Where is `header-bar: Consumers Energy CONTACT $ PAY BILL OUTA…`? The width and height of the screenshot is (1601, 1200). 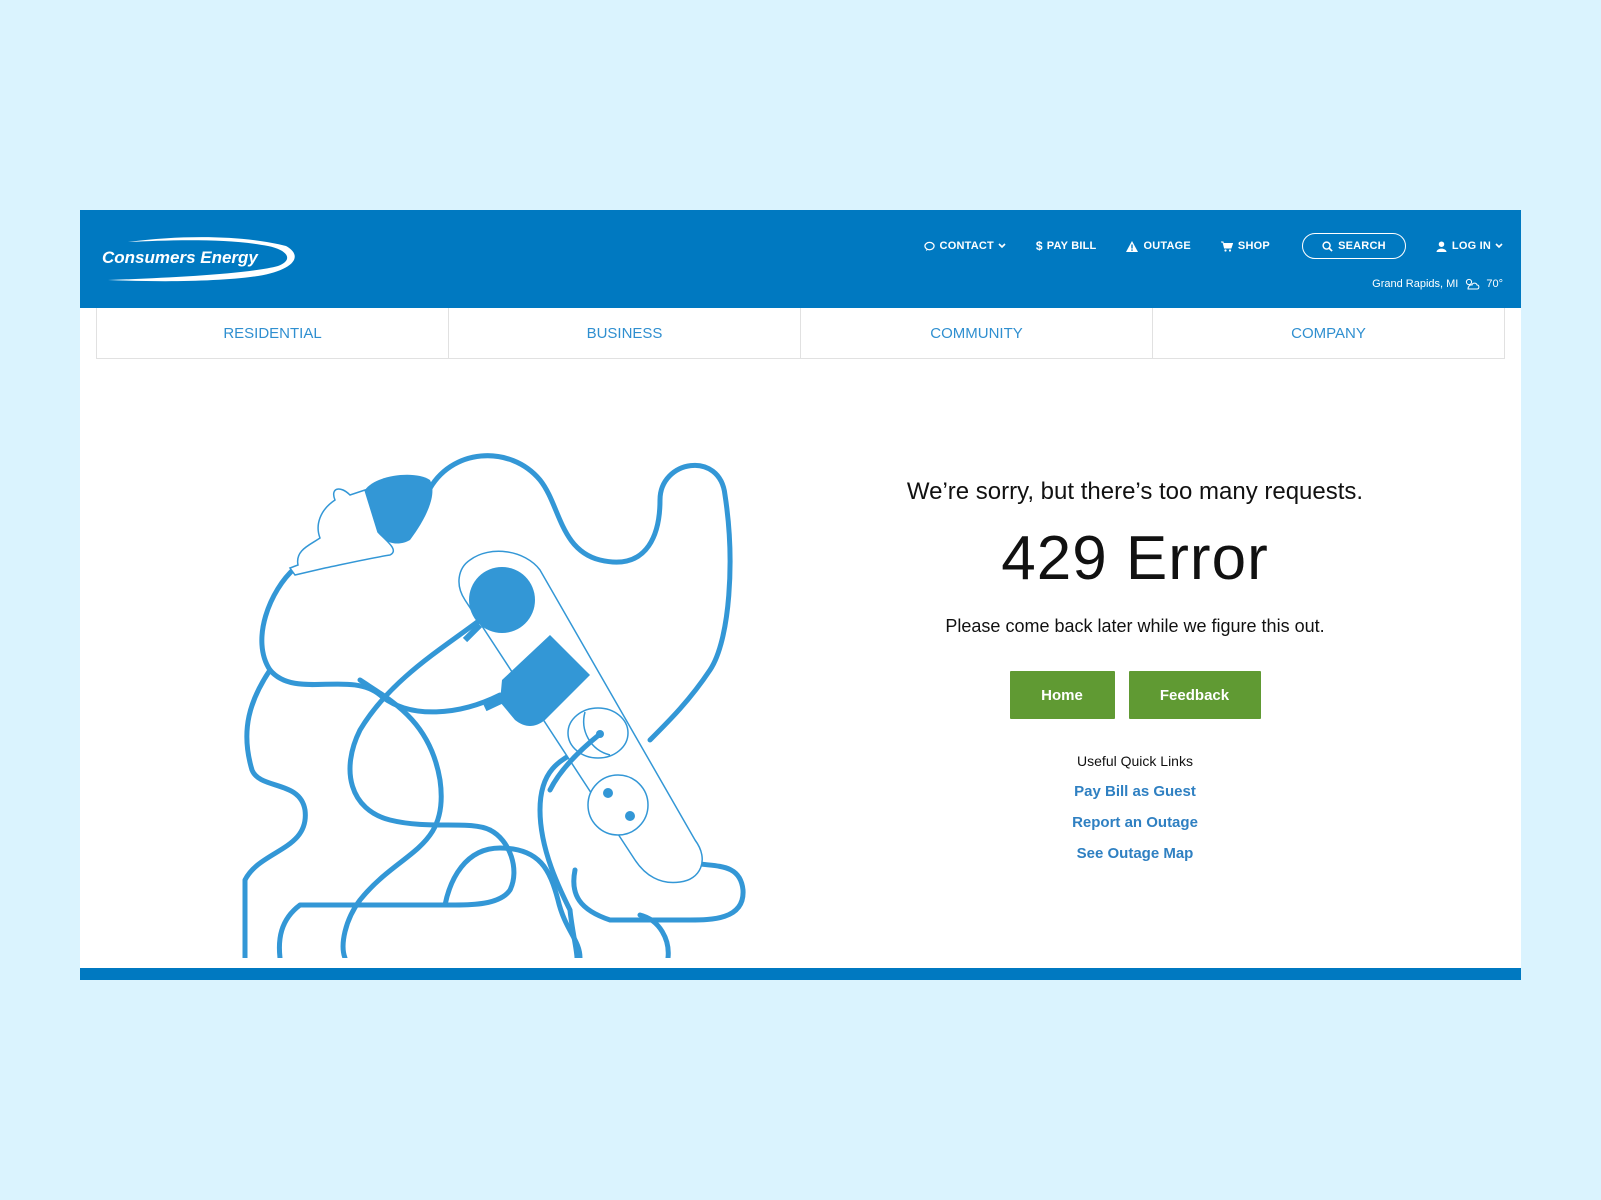
header-bar: Consumers Energy CONTACT $ PAY BILL OUTA… is located at coordinates (800, 259).